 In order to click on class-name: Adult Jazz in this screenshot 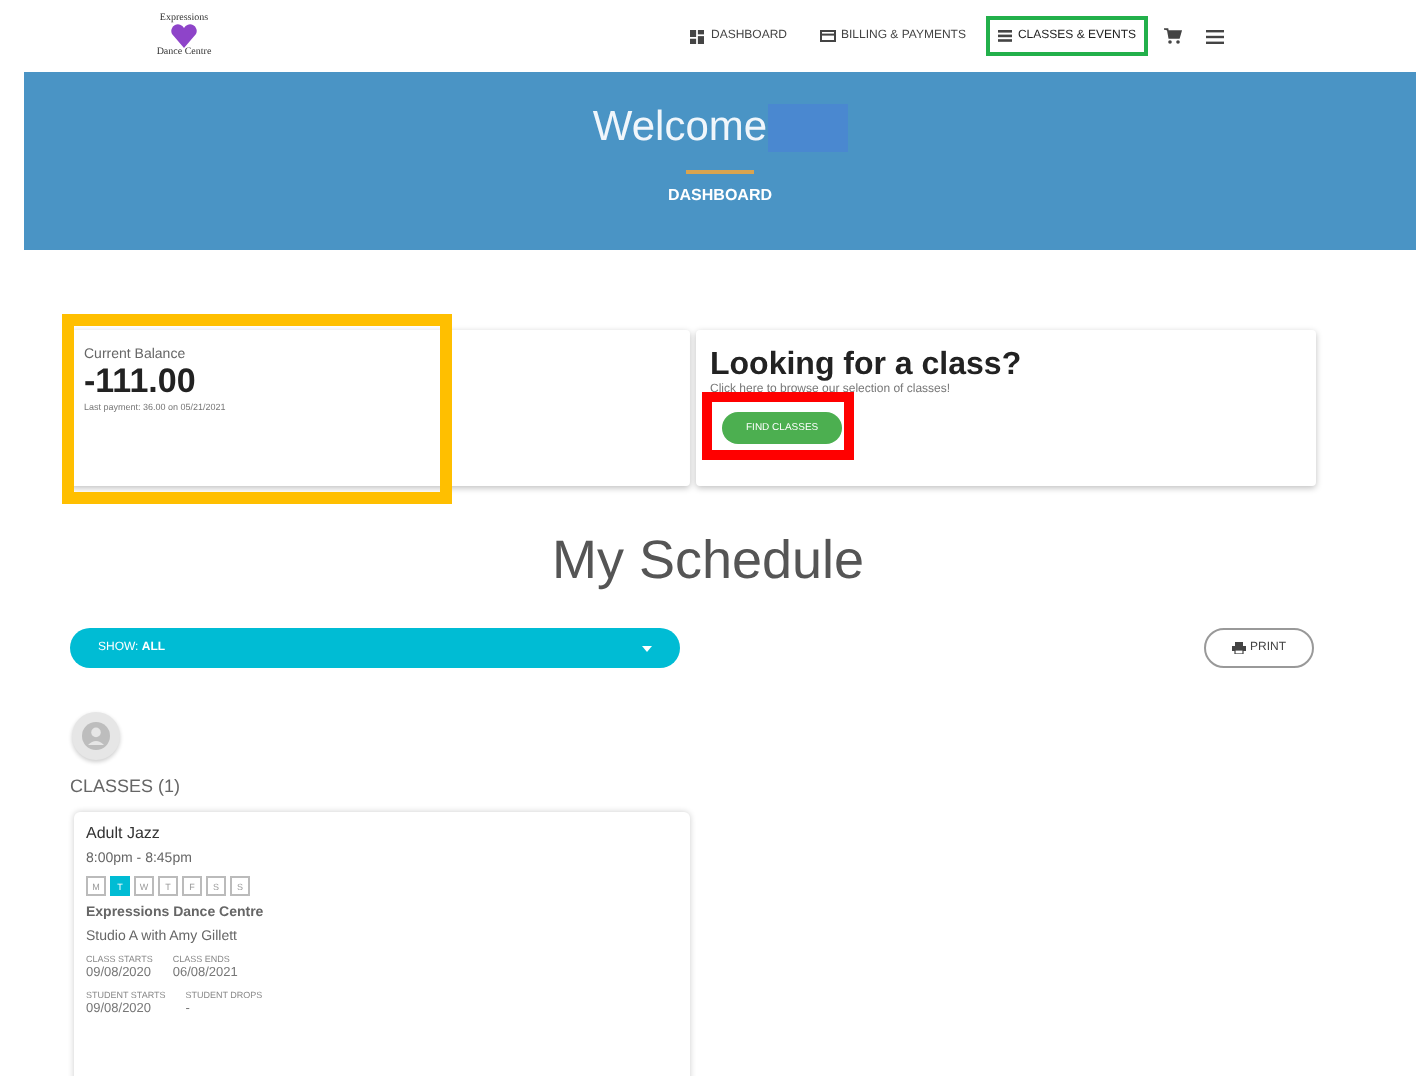, I will do `click(124, 833)`.